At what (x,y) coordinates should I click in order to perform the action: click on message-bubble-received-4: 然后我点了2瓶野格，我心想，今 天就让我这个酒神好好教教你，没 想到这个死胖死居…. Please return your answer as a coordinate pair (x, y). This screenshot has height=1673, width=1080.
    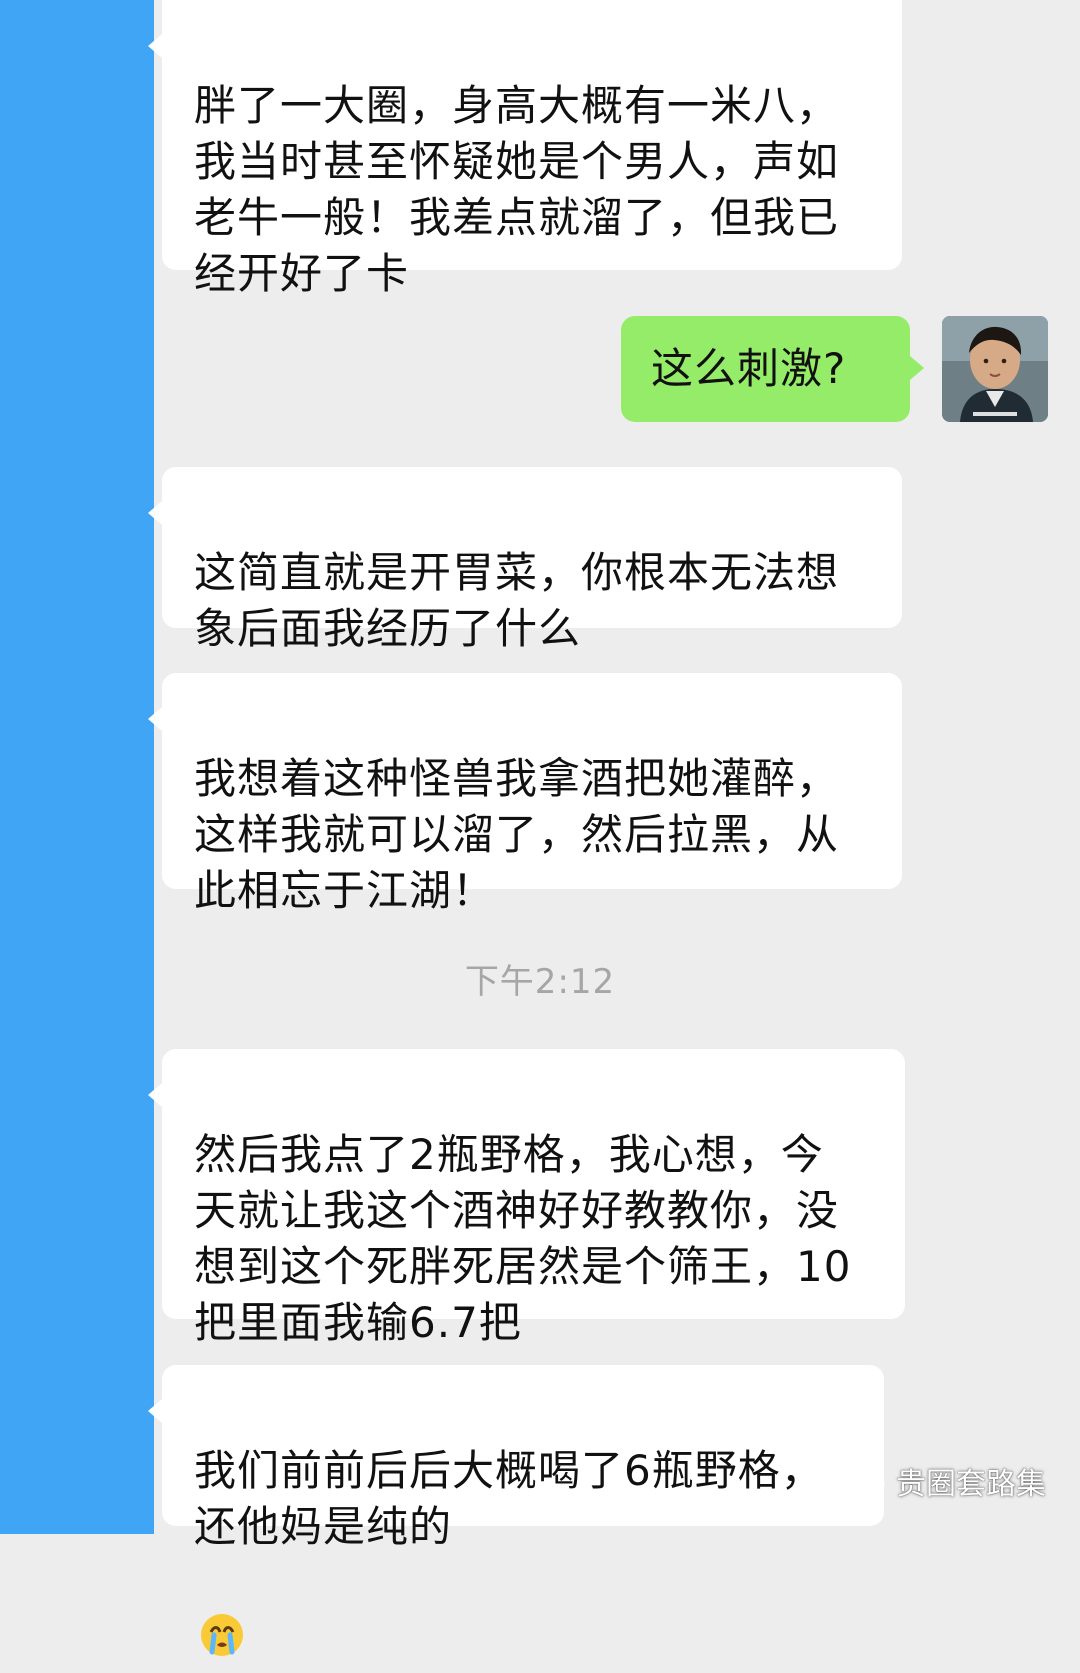
    Looking at the image, I should click on (526, 1198).